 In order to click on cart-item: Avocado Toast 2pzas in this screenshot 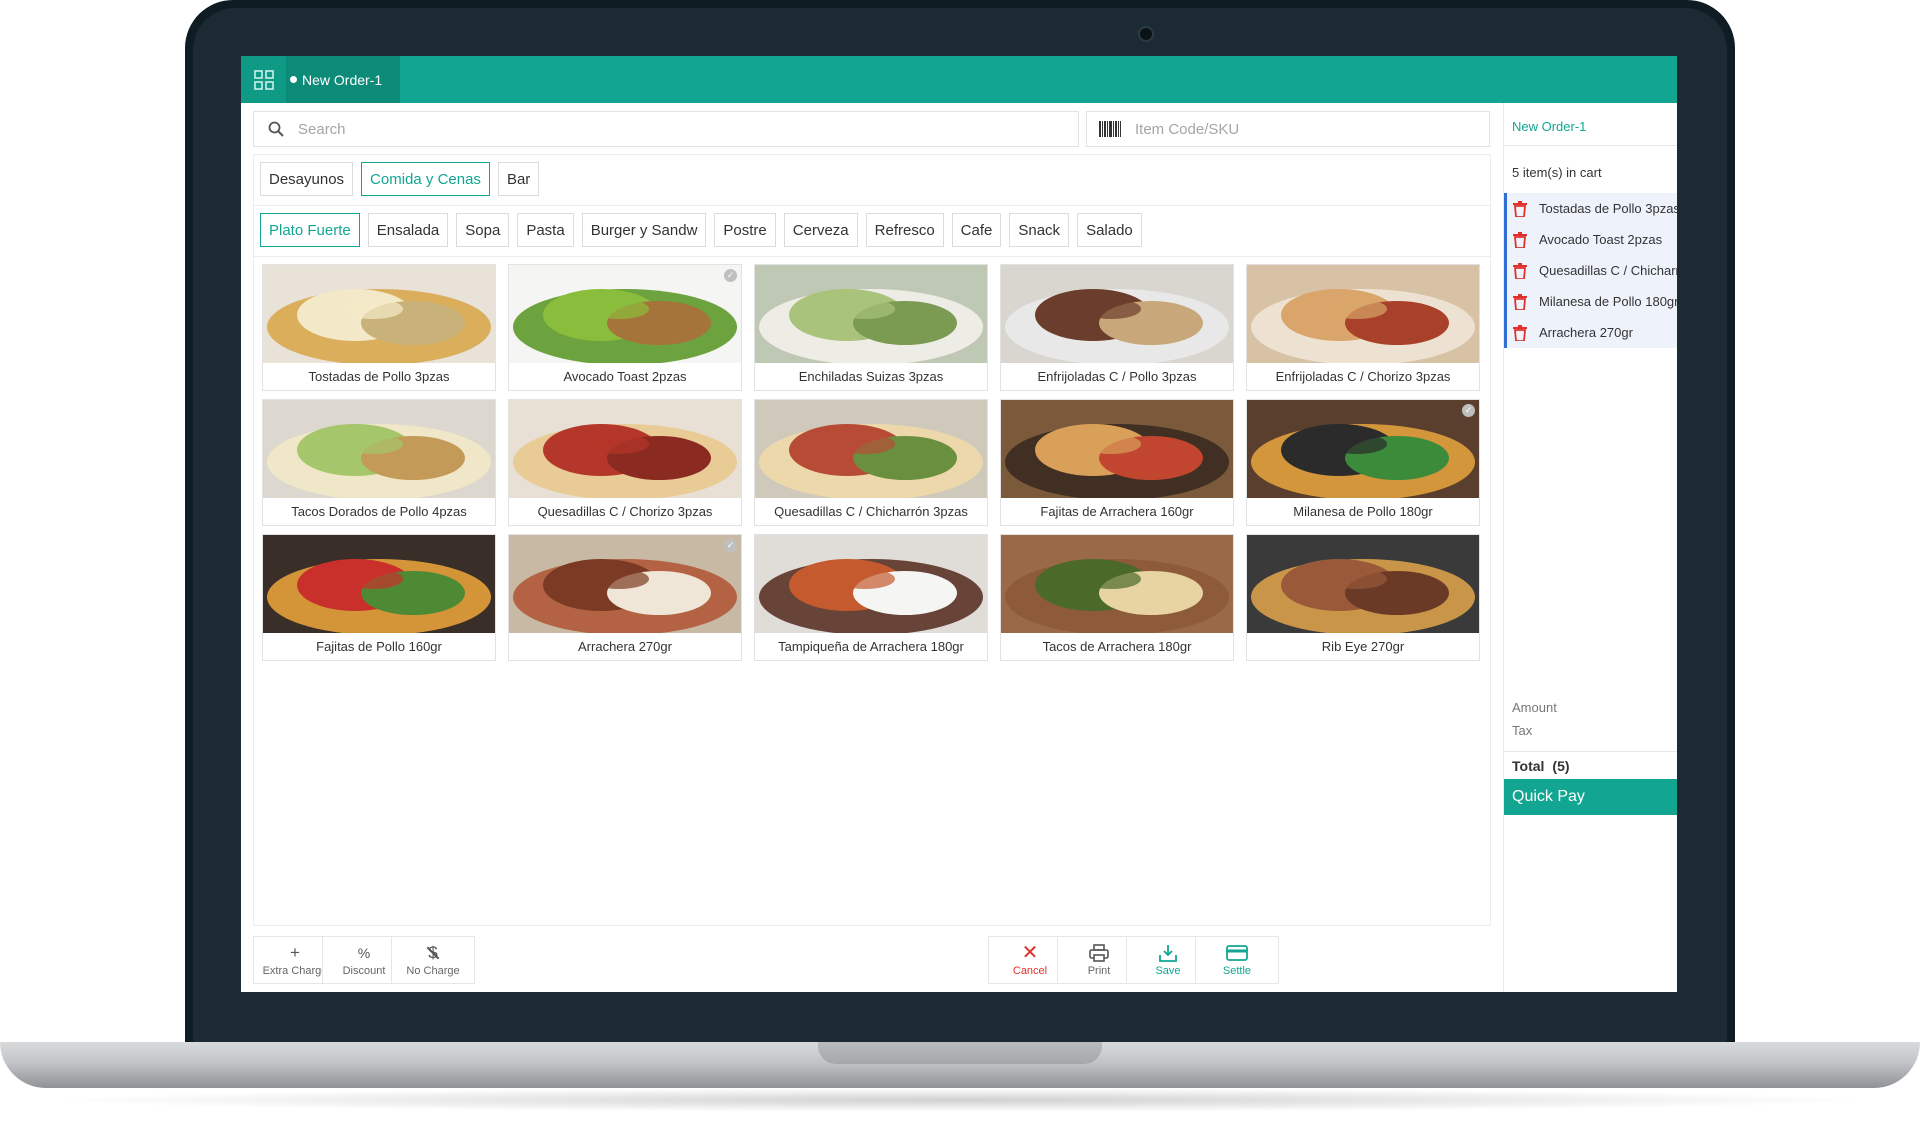, I will do `click(1592, 239)`.